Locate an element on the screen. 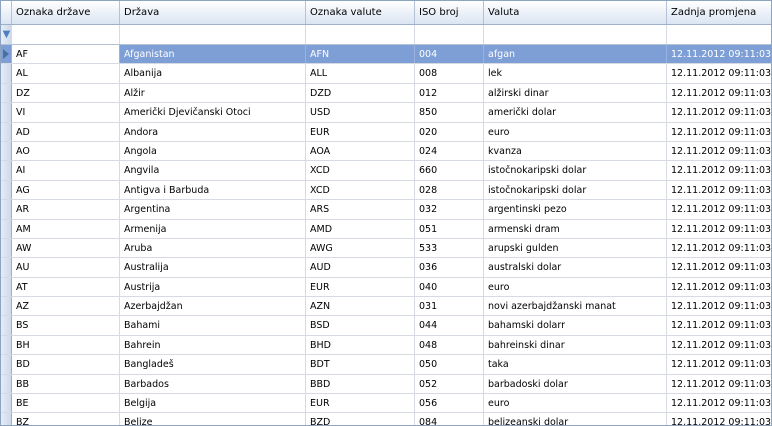 The image size is (772, 426). cell-valuta: istočnokaripski dolar is located at coordinates (575, 170).